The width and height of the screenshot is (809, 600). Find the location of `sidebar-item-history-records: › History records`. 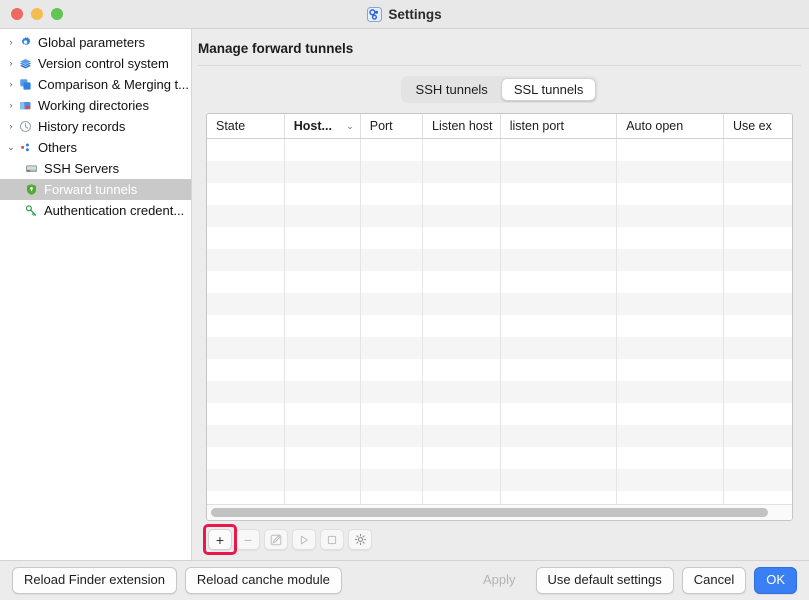

sidebar-item-history-records: › History records is located at coordinates (95, 126).